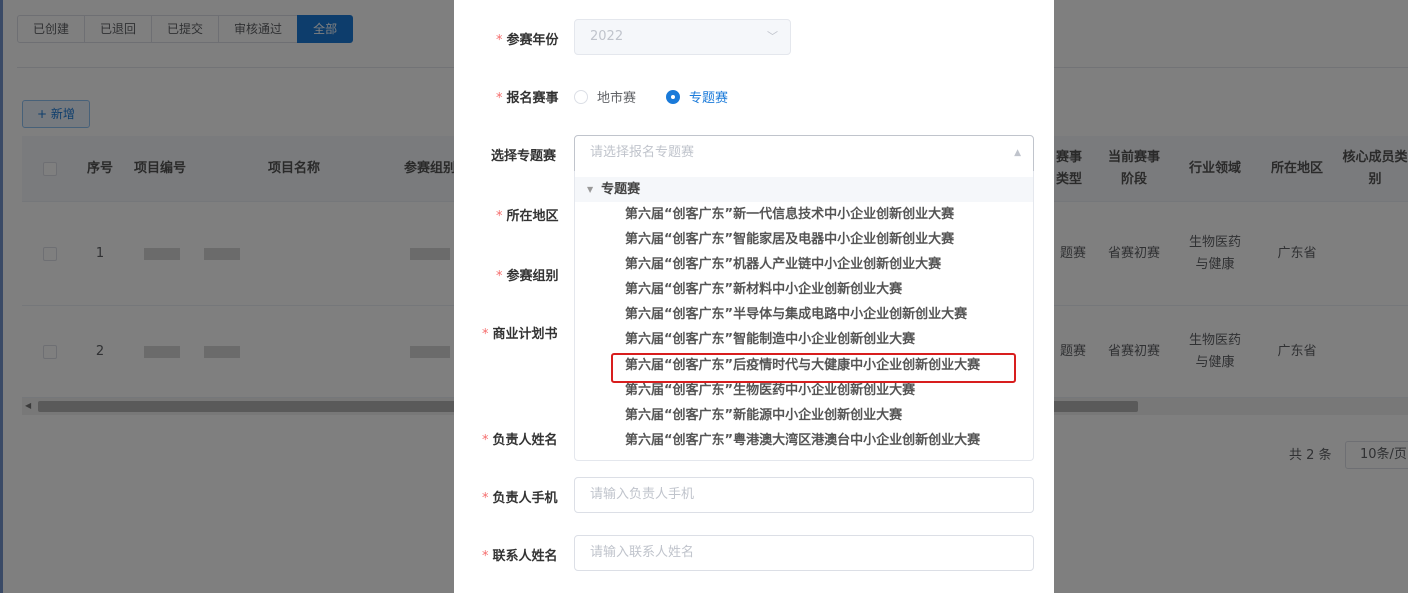 This screenshot has width=1408, height=593. Describe the element at coordinates (813, 368) in the screenshot. I see `highlight-annotation-box` at that location.